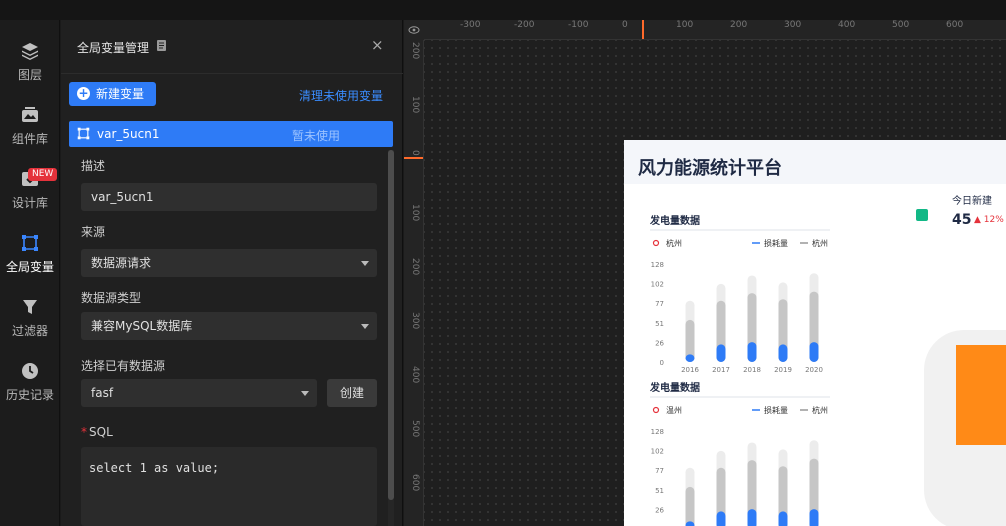  I want to click on required-mark: *, so click(84, 432).